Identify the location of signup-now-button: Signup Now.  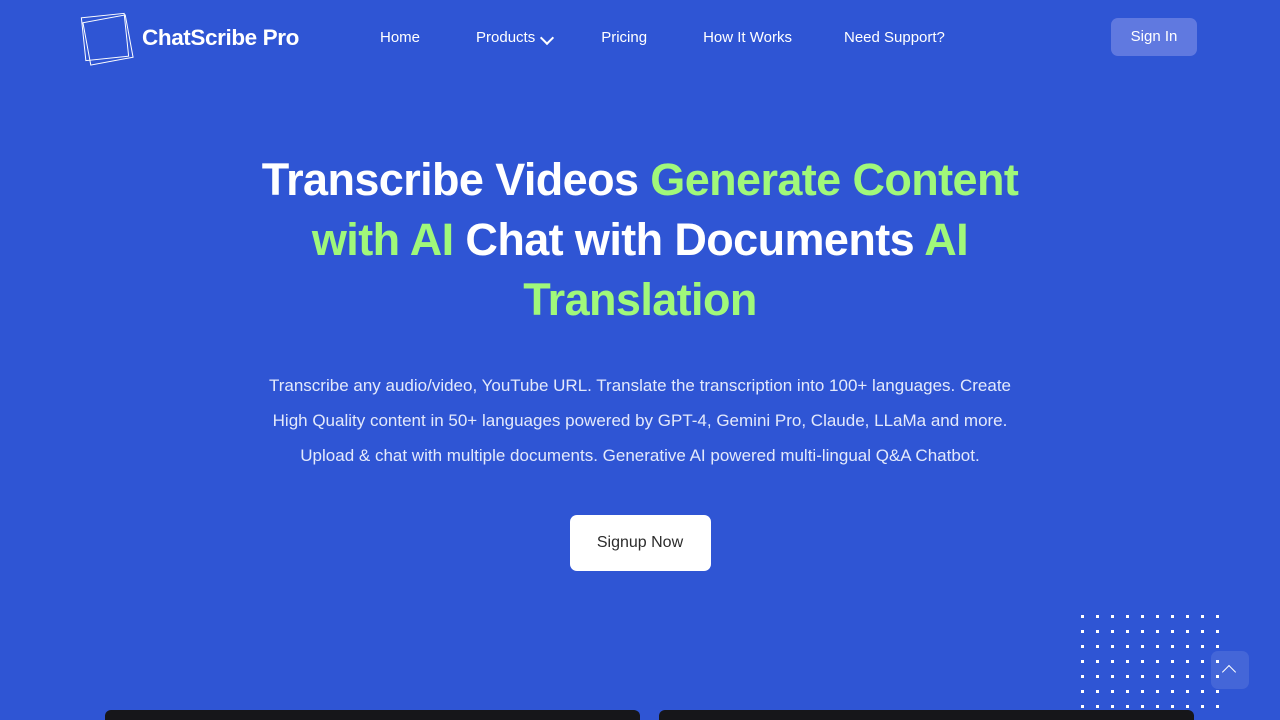
(640, 543).